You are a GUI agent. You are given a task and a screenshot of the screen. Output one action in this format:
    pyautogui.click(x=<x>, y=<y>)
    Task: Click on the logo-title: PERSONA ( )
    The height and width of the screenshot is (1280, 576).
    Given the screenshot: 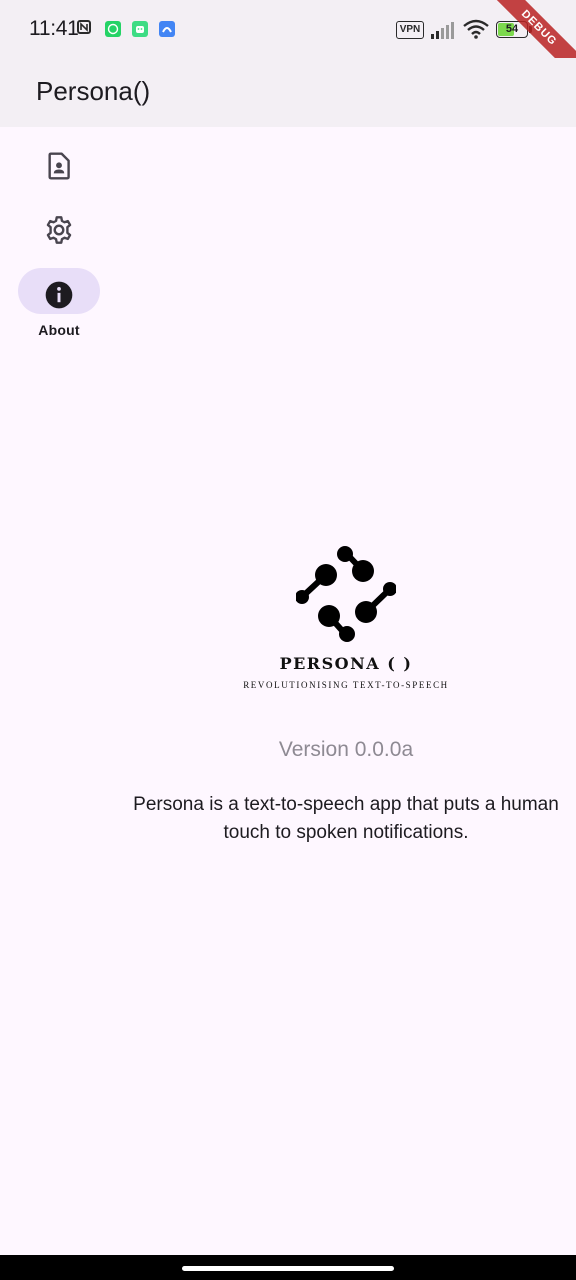 What is the action you would take?
    pyautogui.click(x=346, y=663)
    